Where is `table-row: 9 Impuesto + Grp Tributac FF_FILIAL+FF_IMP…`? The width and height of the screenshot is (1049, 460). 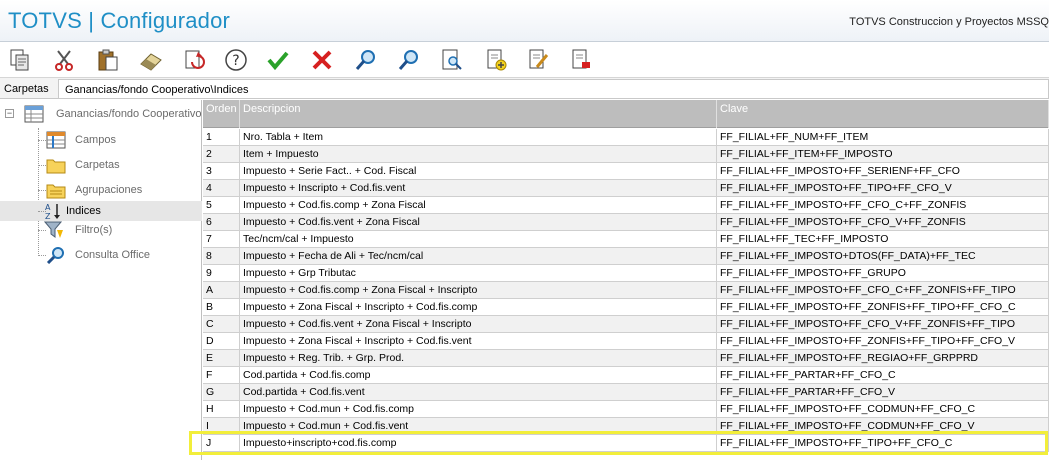 table-row: 9 Impuesto + Grp Tributac FF_FILIAL+FF_IMP… is located at coordinates (626, 273).